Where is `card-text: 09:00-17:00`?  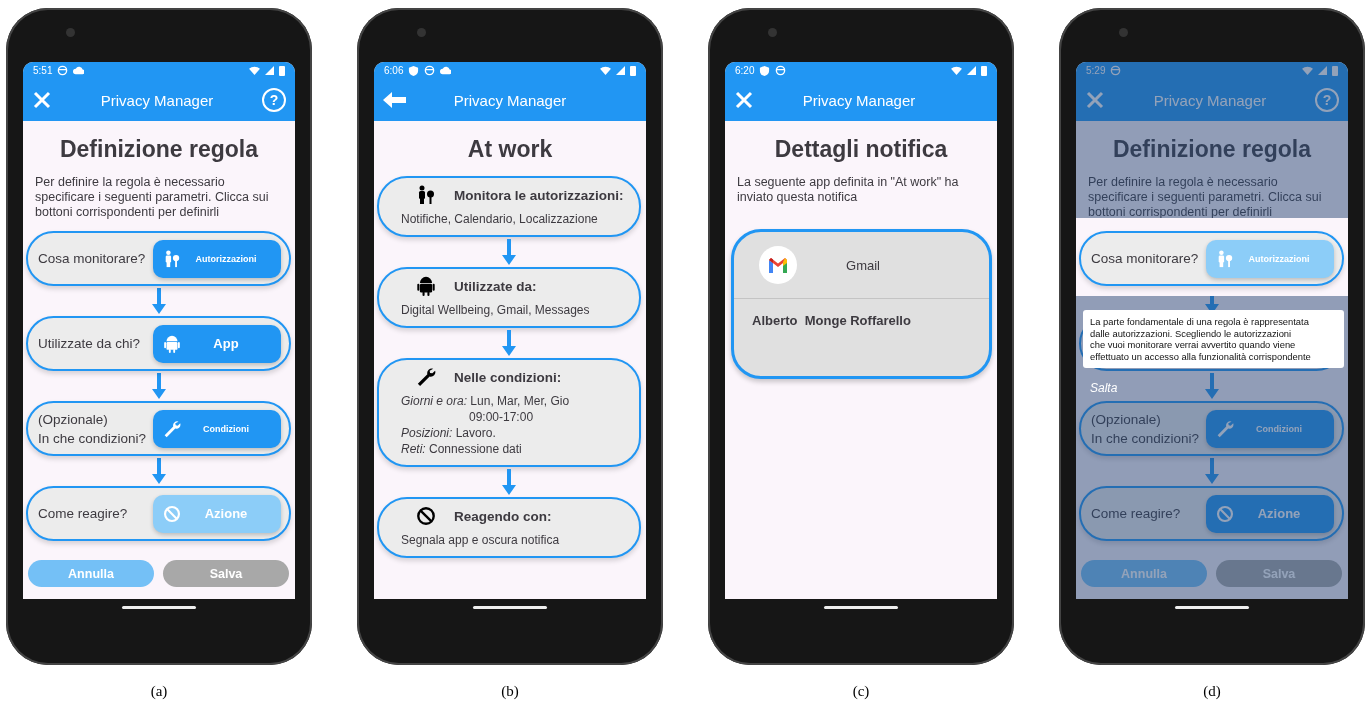 card-text: 09:00-17:00 is located at coordinates (501, 417).